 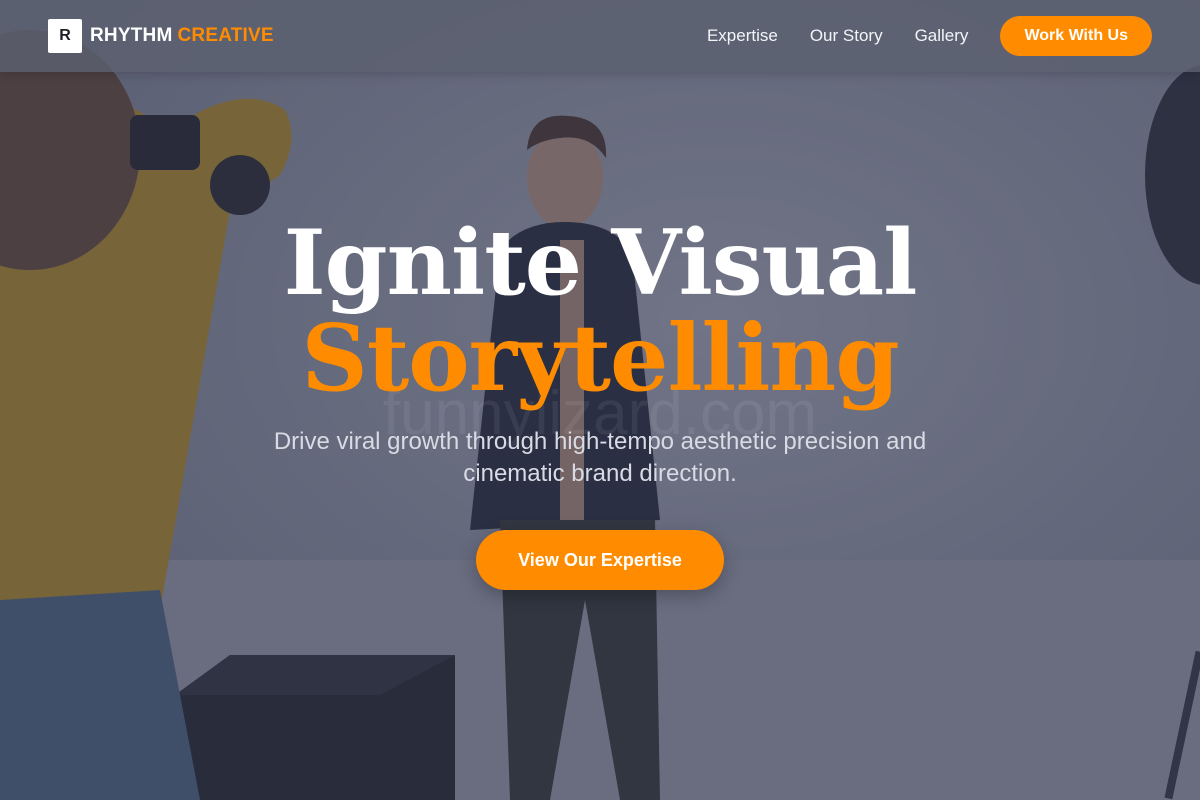 What do you see at coordinates (600, 263) in the screenshot?
I see `headline-line-1: Ignite Visual` at bounding box center [600, 263].